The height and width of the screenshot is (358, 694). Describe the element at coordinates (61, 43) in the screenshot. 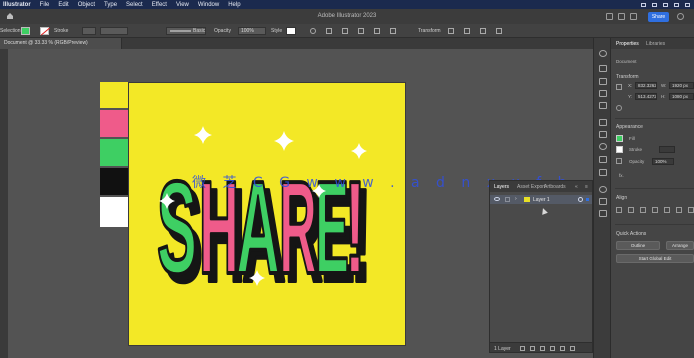

I see `document-tab: Document @ 33.33 % (RGB/Preview)` at that location.